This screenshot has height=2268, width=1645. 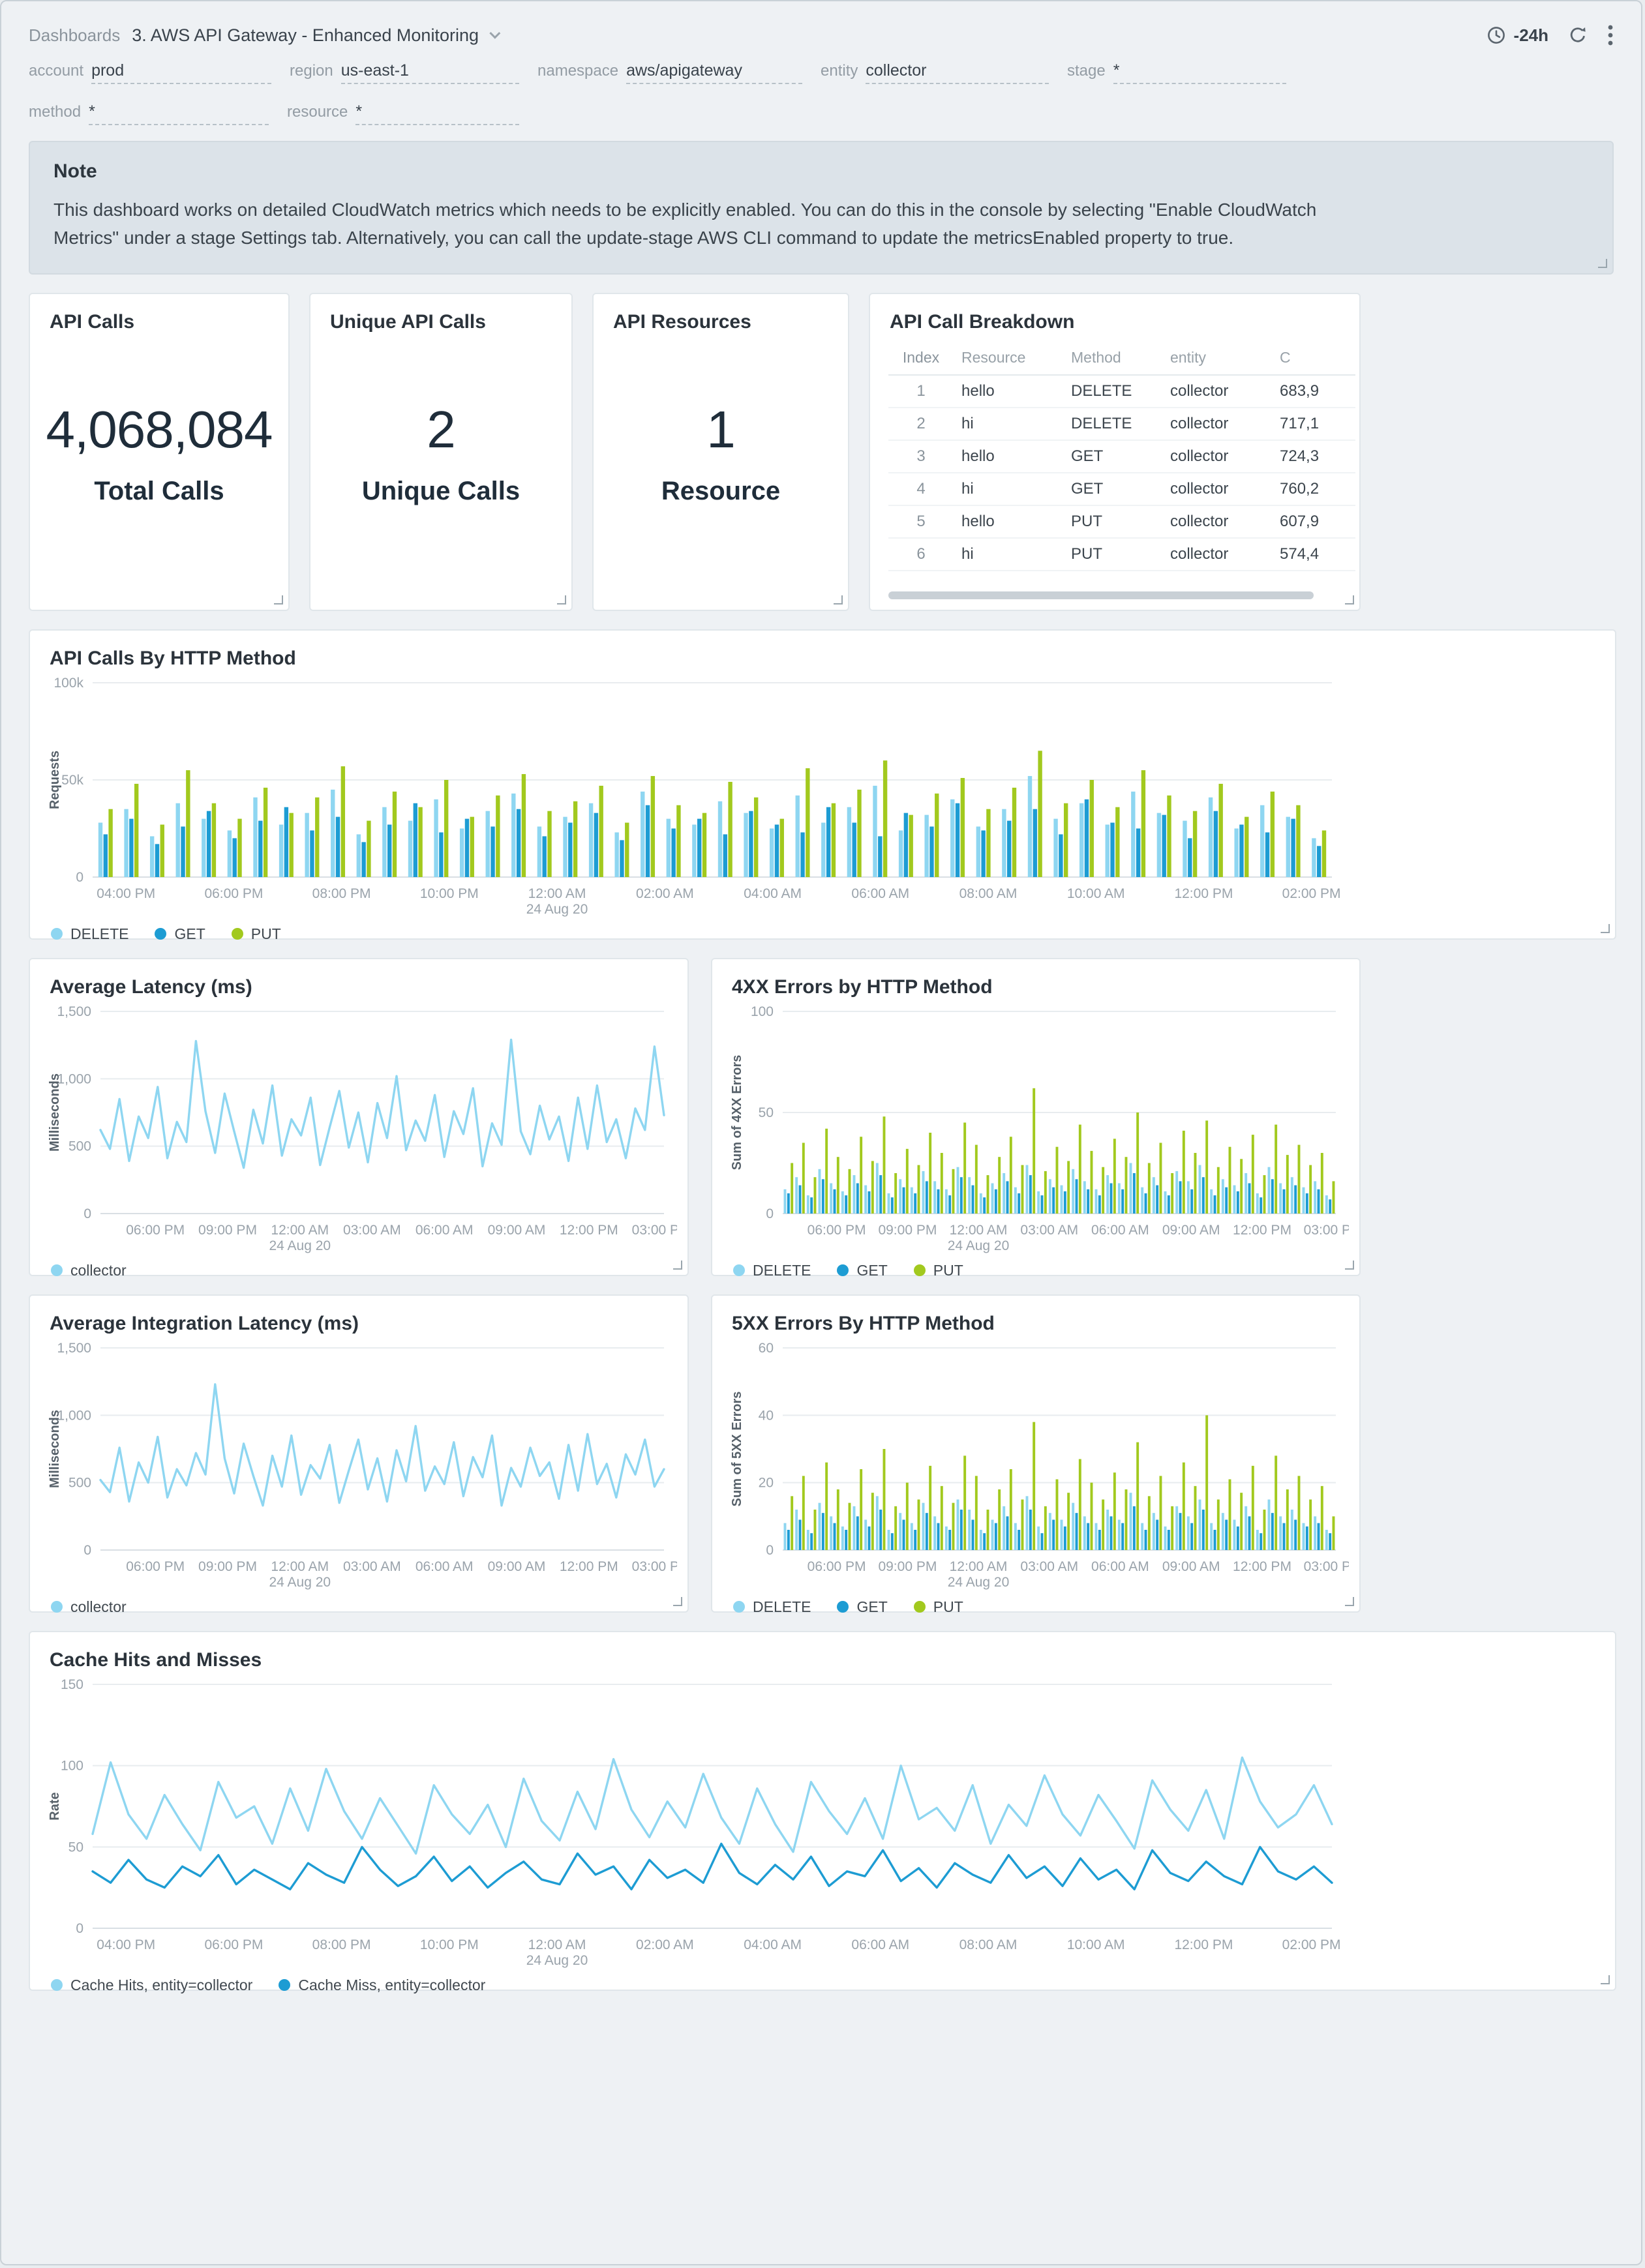 I want to click on legend-item: Cache Miss, entity=collector, so click(x=382, y=1985).